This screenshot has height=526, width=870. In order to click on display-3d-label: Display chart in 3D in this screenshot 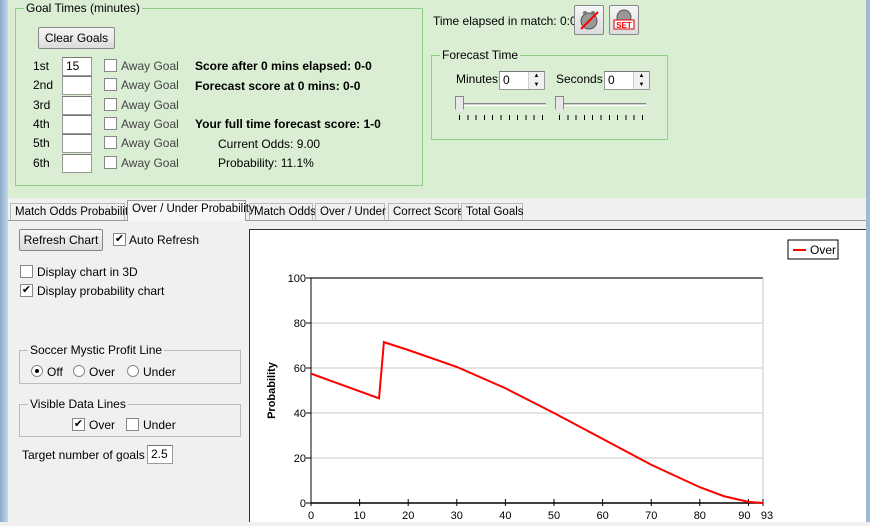, I will do `click(87, 272)`.